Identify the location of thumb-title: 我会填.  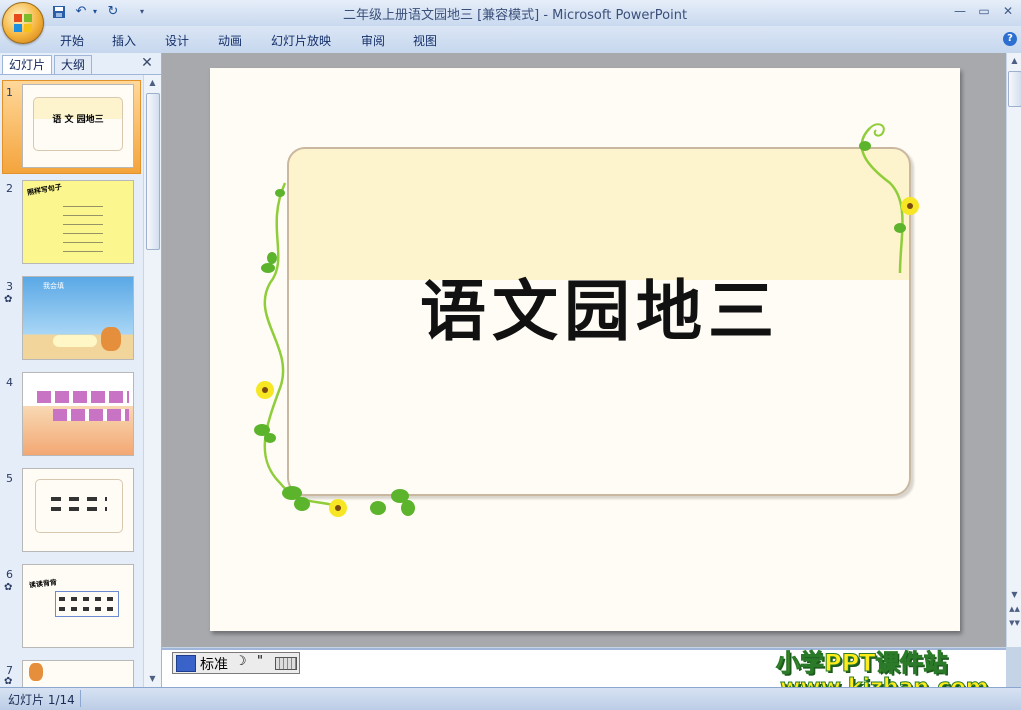
(53, 286).